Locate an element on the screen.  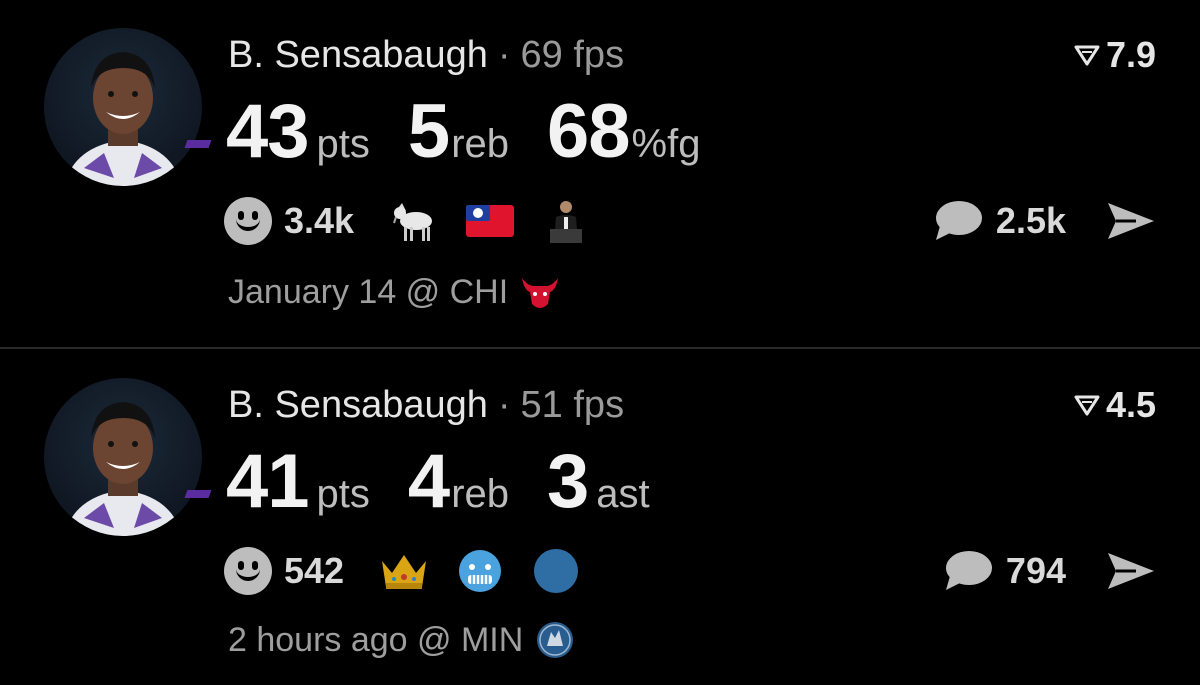
bulls-logo-icon is located at coordinates (540, 293).